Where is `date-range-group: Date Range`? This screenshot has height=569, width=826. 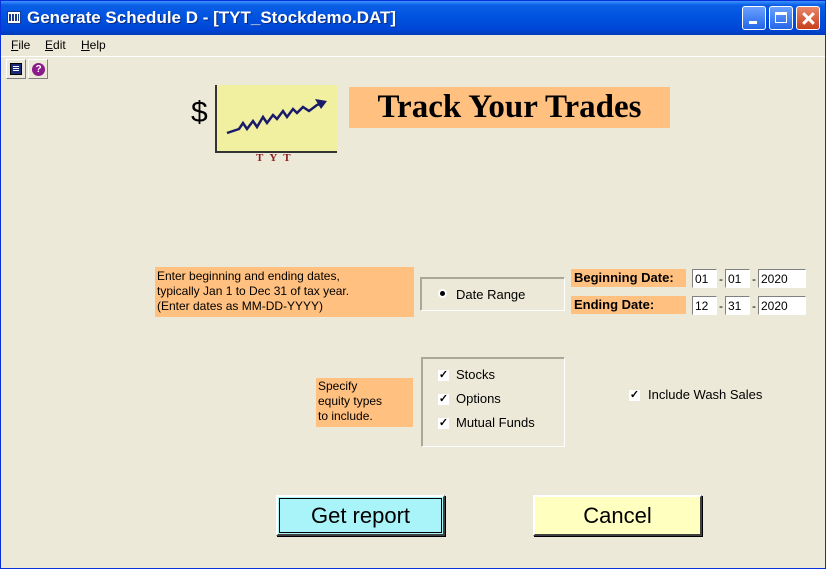 date-range-group: Date Range is located at coordinates (492, 294).